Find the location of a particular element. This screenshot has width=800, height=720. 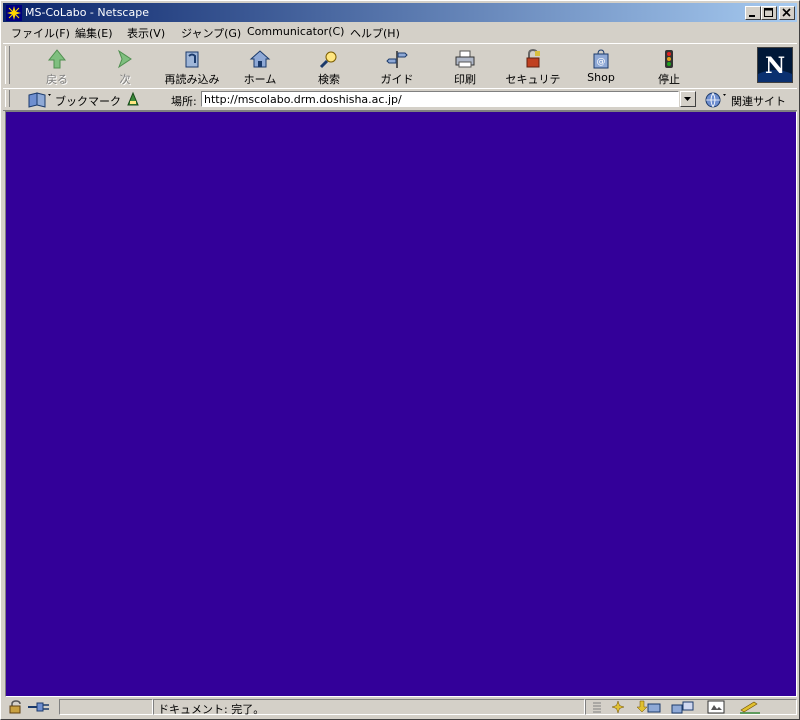

forward-button: 次 is located at coordinates (125, 66).